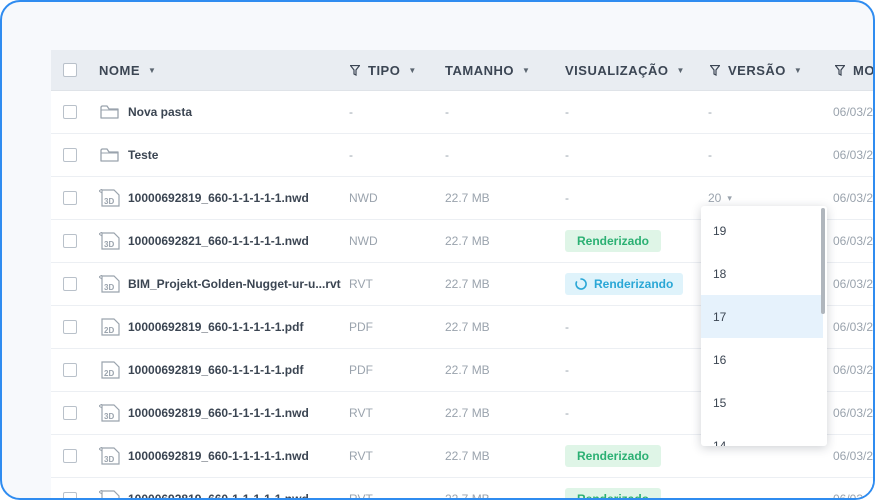  Describe the element at coordinates (762, 316) in the screenshot. I see `version-option: 17` at that location.